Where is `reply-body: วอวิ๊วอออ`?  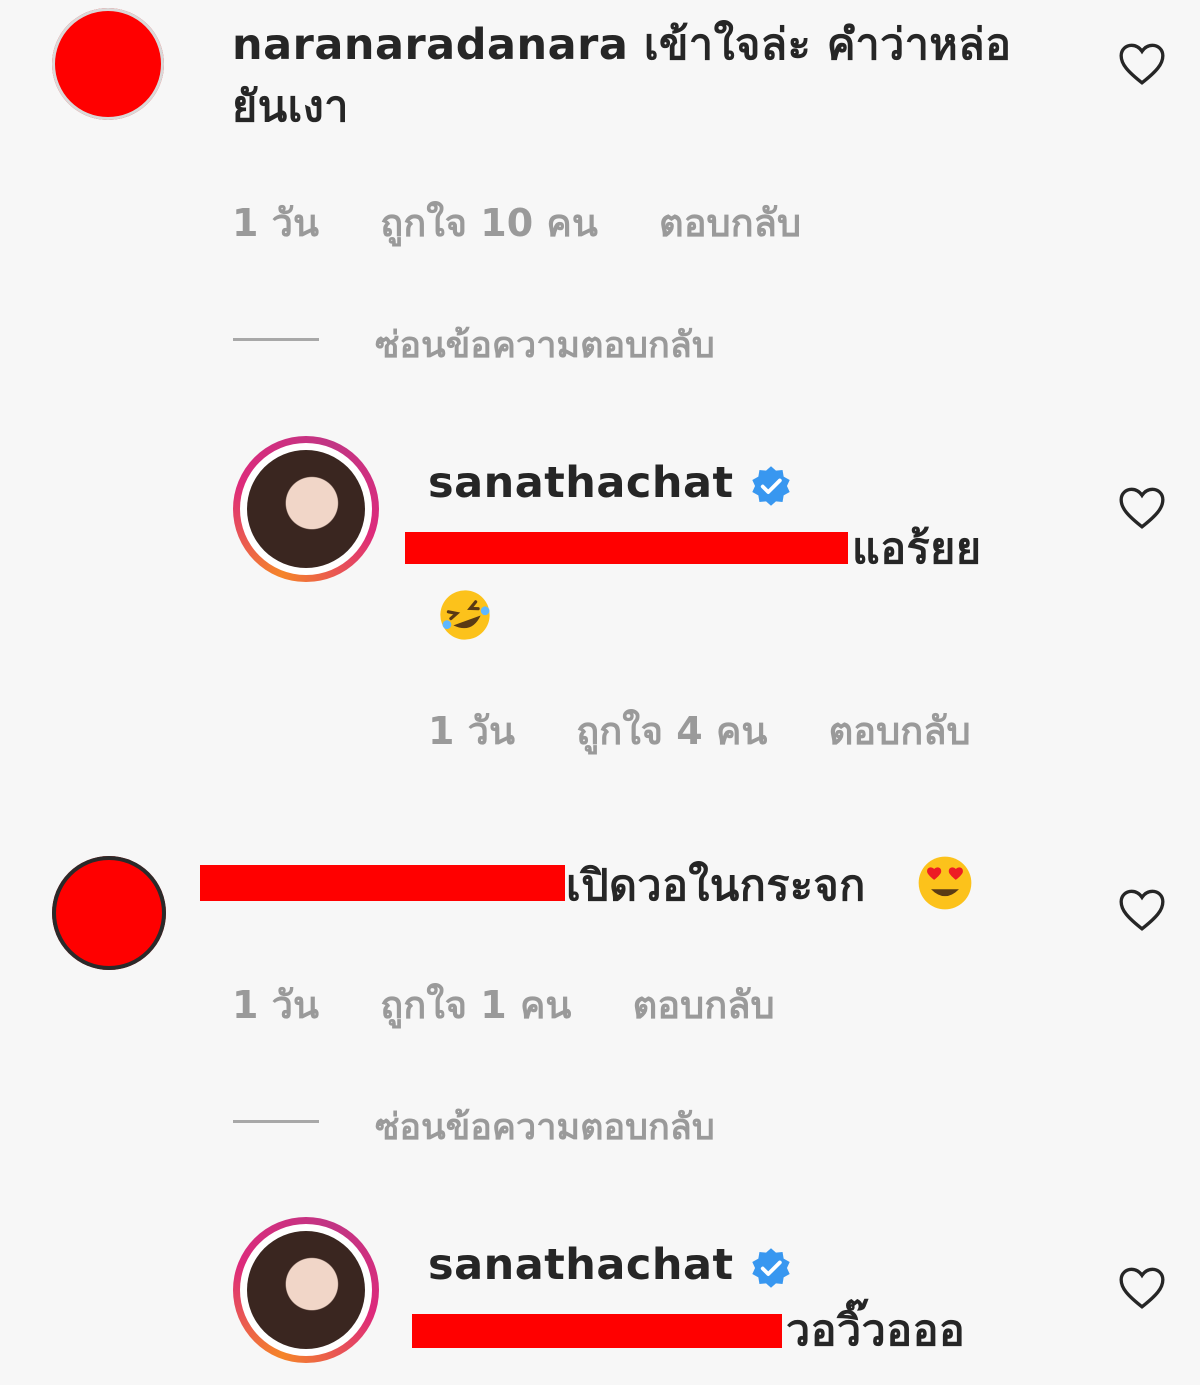 reply-body: วอวิ๊วอออ is located at coordinates (876, 1331).